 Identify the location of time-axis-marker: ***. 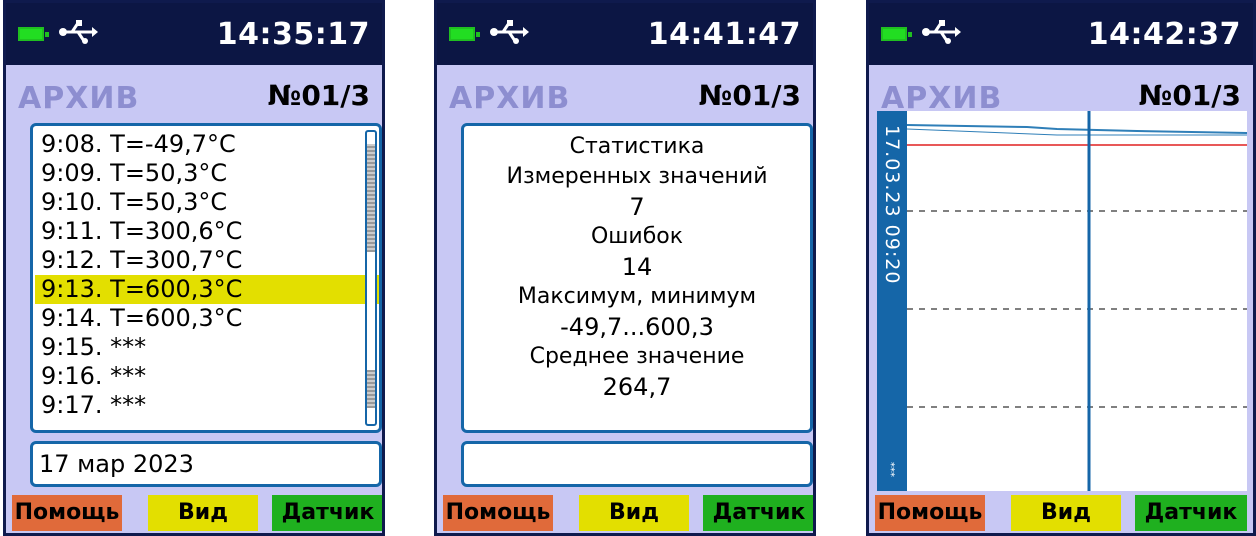
(890, 469).